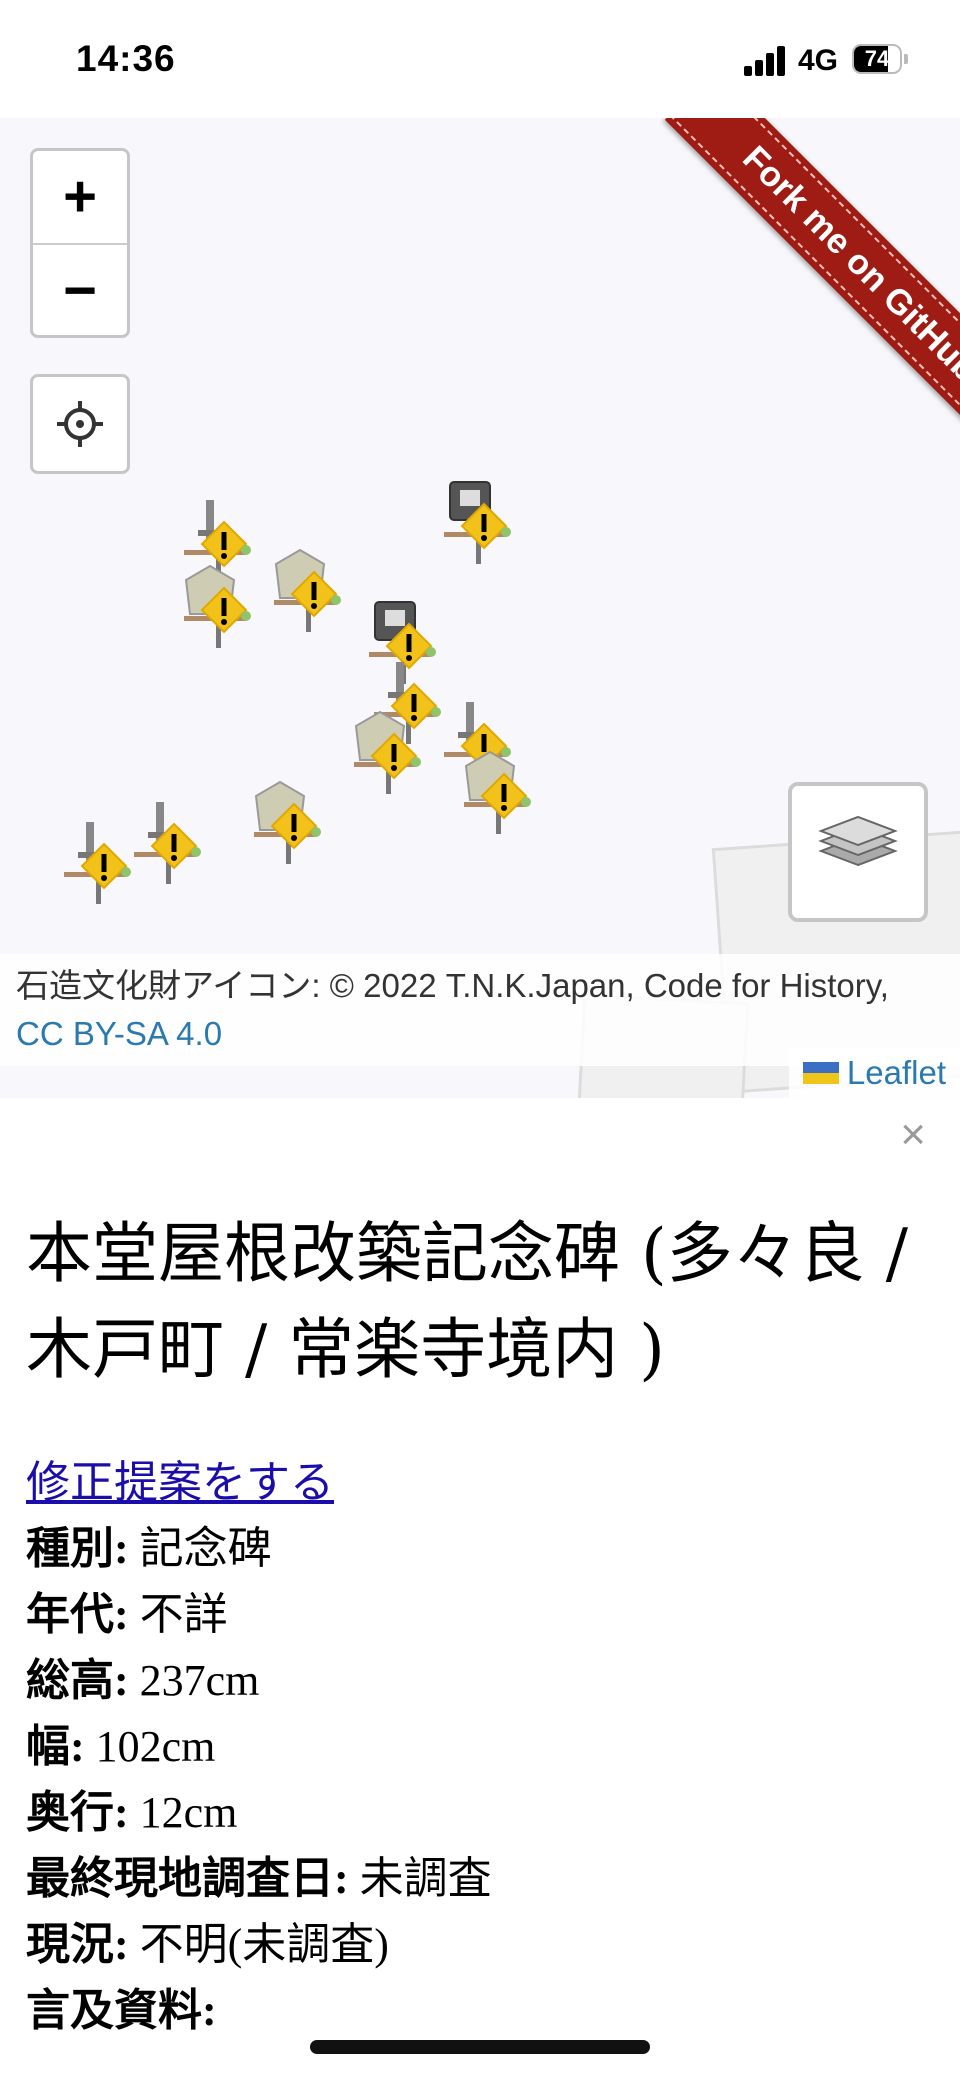 The image size is (960, 2079). What do you see at coordinates (847, 263) in the screenshot?
I see `fork-me-label: Fork me on GitHub` at bounding box center [847, 263].